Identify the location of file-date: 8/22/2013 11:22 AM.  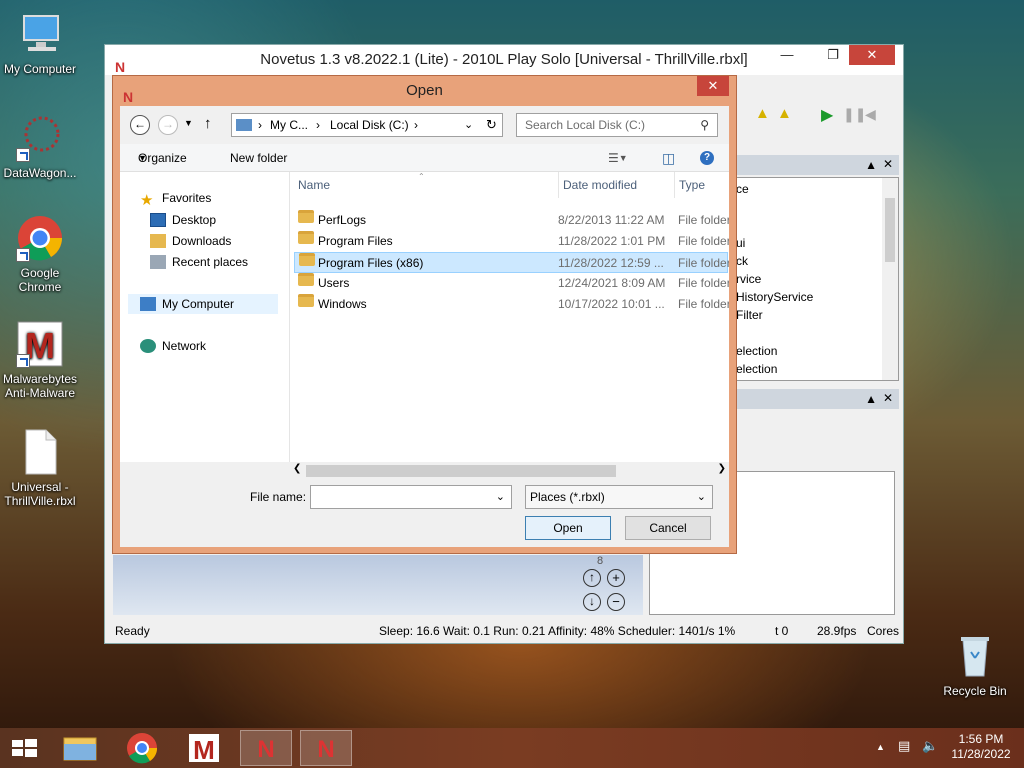
(611, 220).